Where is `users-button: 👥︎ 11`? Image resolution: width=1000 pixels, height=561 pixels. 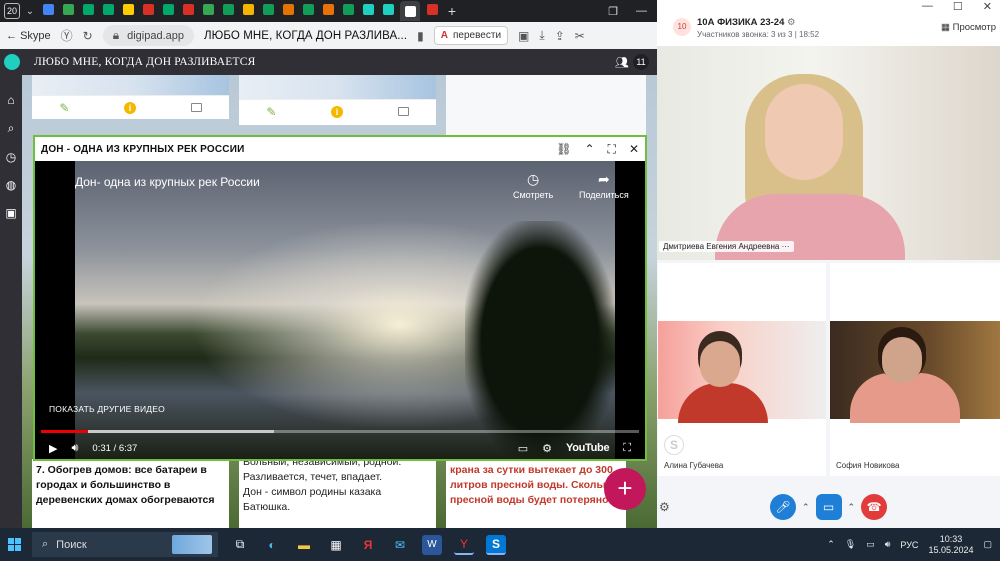
users-button: 👥︎ 11 is located at coordinates (632, 62).